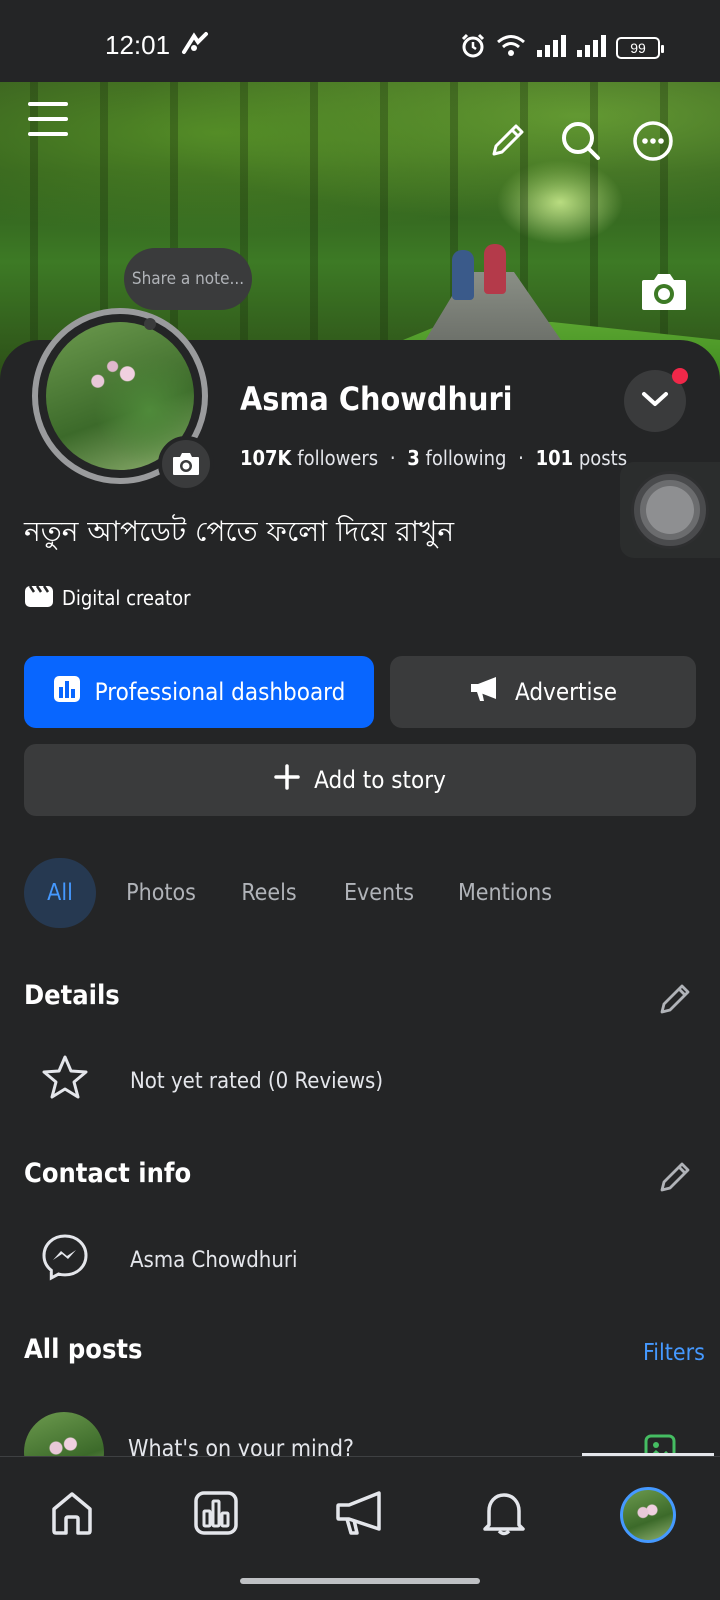  What do you see at coordinates (413, 458) in the screenshot?
I see `following-count: 3` at bounding box center [413, 458].